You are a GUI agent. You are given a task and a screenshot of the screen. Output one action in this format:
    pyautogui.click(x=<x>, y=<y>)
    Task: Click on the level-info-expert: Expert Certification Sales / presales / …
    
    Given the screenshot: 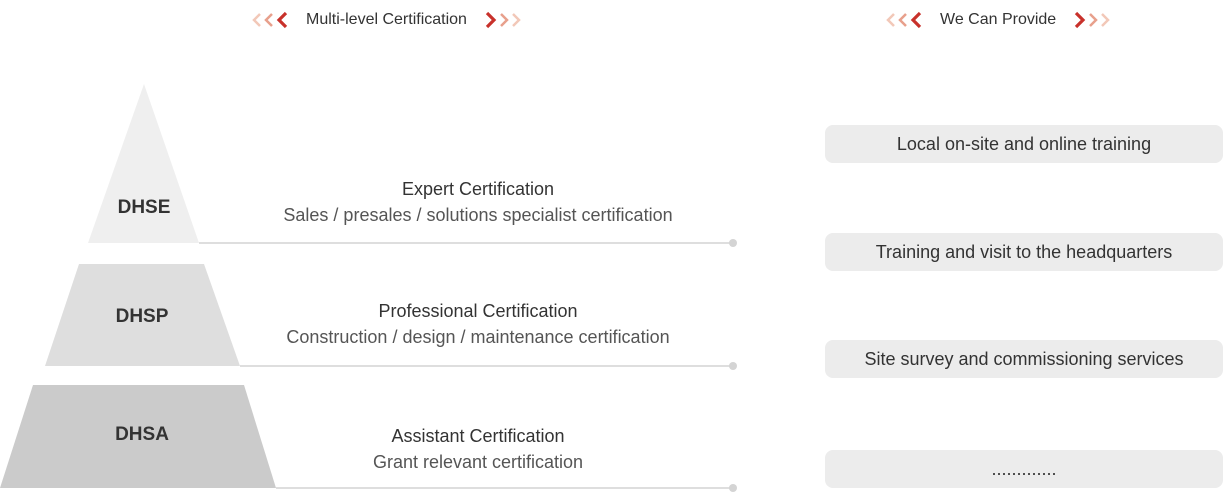 What is the action you would take?
    pyautogui.click(x=478, y=202)
    